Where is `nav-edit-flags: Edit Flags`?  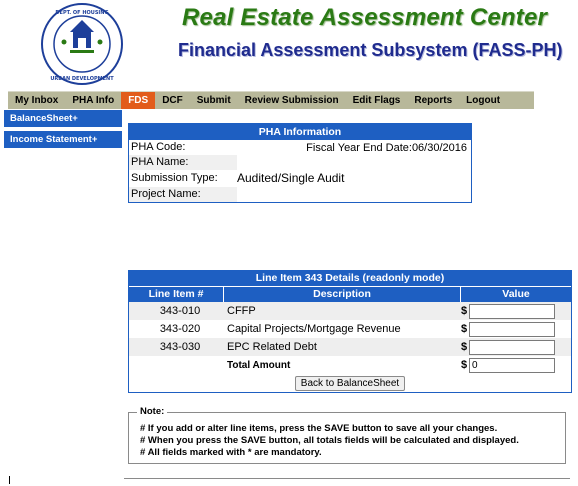
nav-edit-flags: Edit Flags is located at coordinates (377, 100).